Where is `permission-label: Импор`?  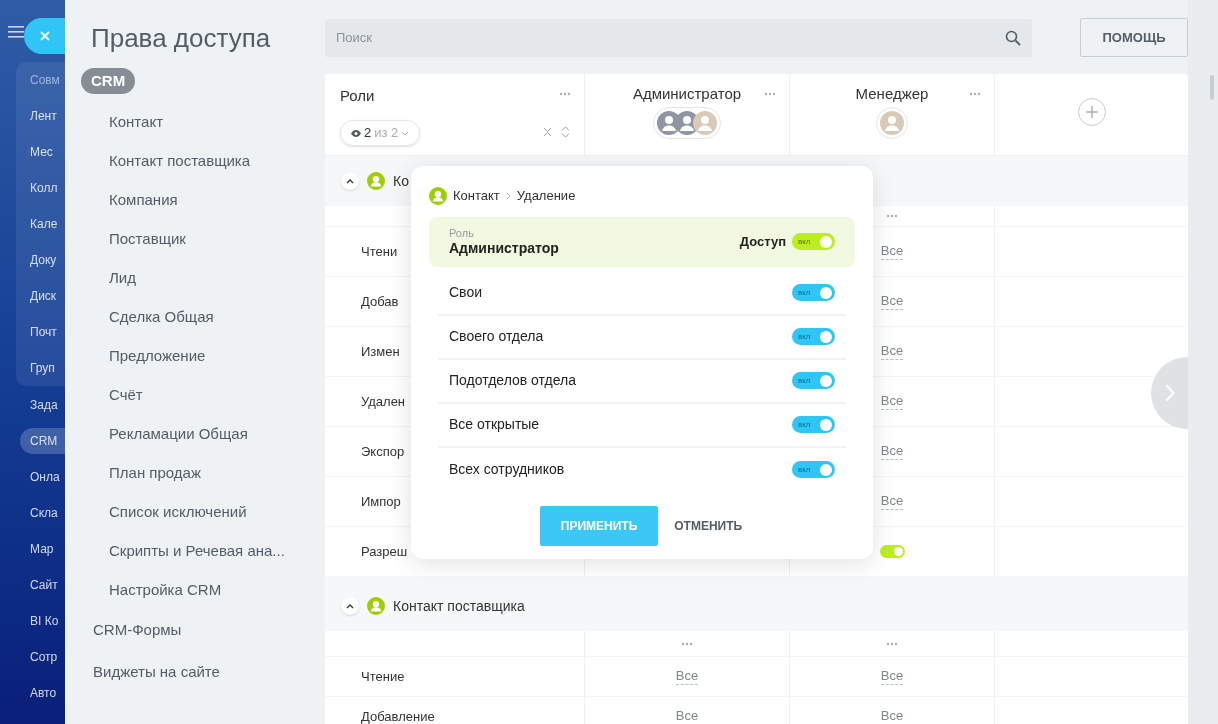 permission-label: Импор is located at coordinates (381, 501).